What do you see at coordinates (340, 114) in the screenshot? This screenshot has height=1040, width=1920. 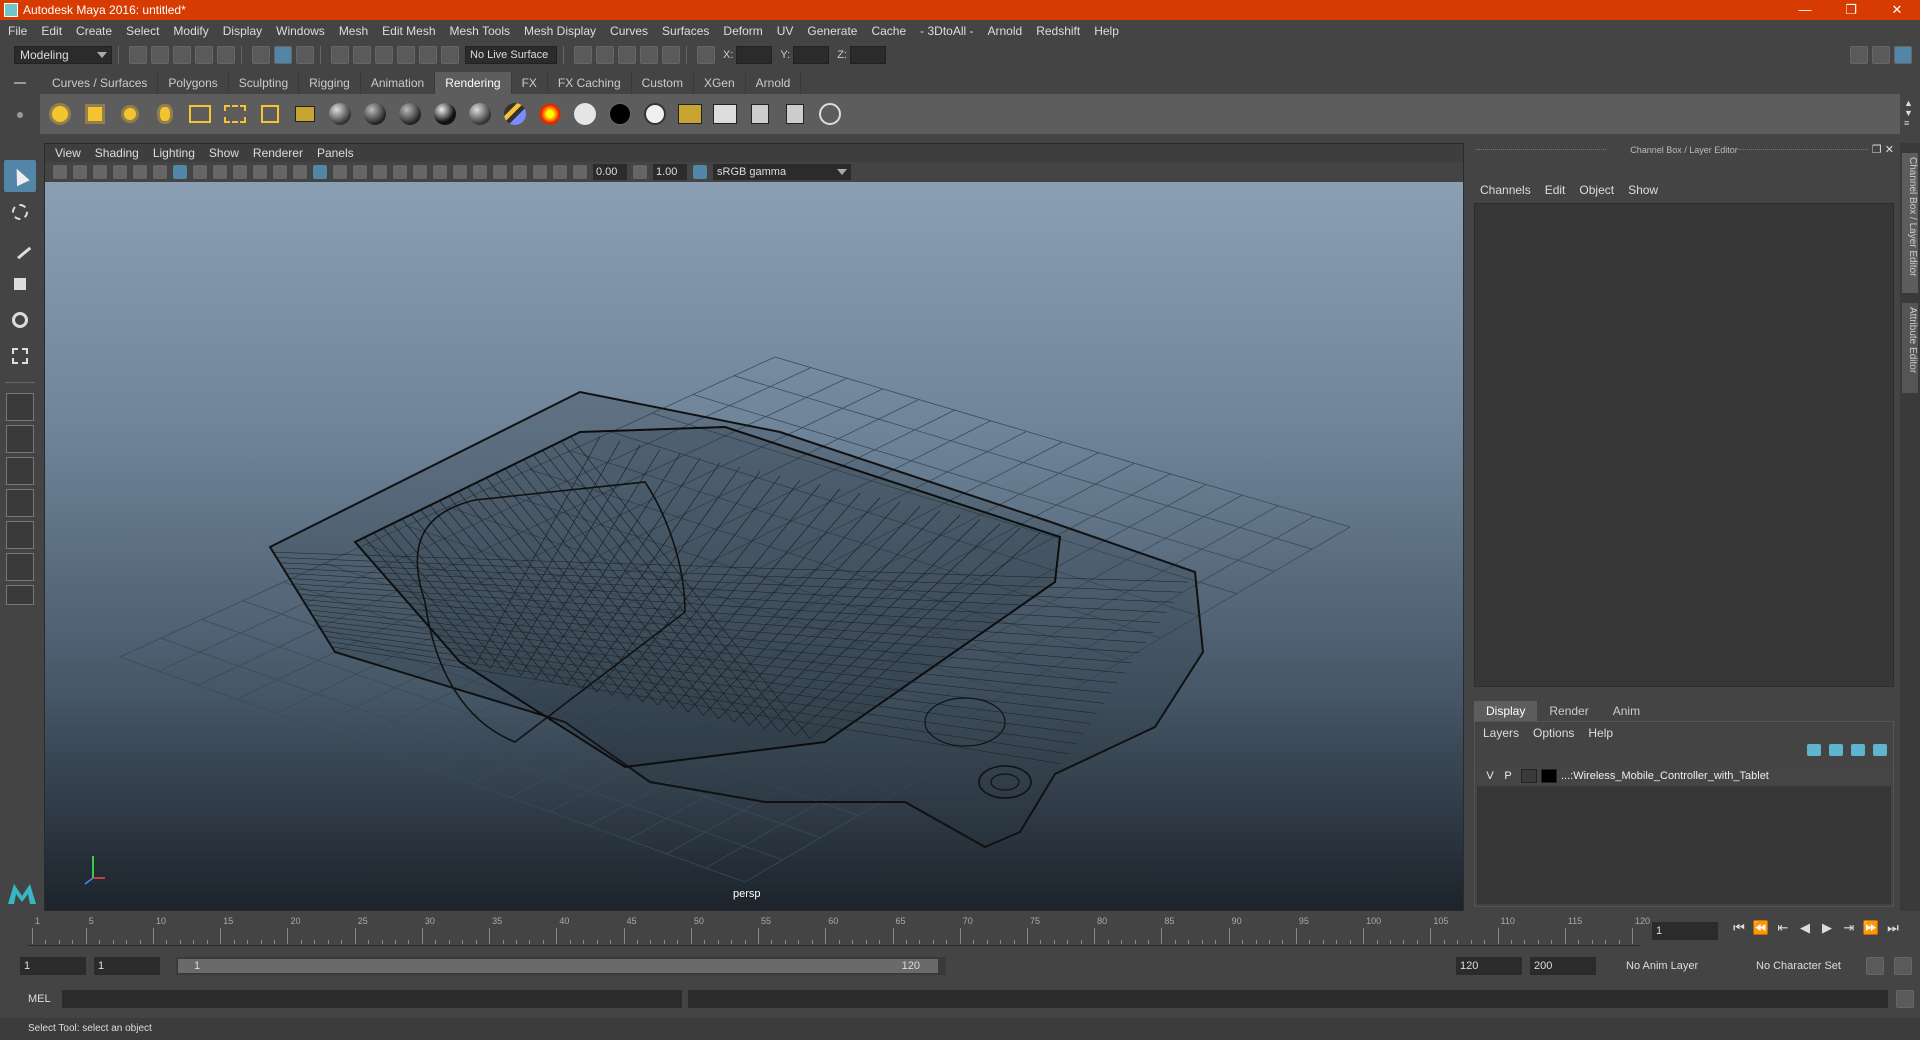 I see `blinn-material-icon` at bounding box center [340, 114].